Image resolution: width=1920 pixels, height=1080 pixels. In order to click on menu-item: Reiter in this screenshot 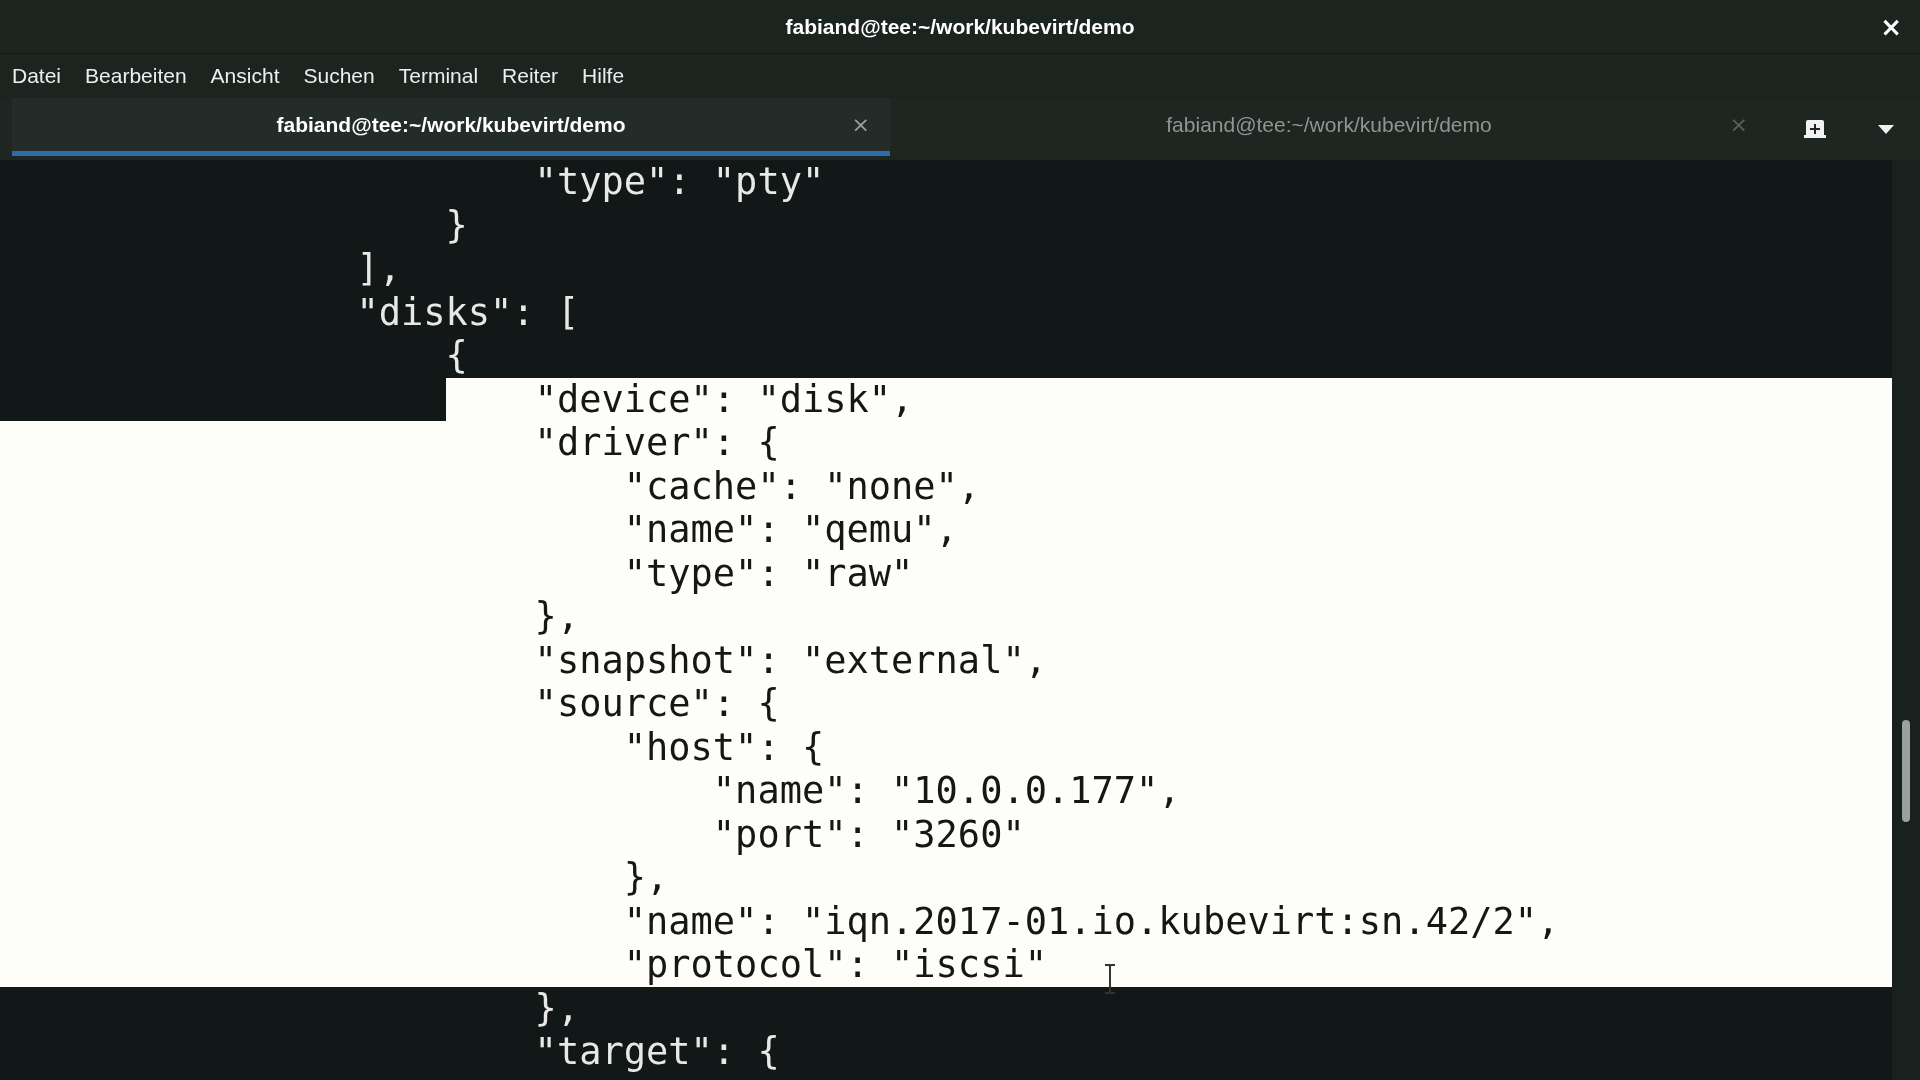, I will do `click(530, 76)`.